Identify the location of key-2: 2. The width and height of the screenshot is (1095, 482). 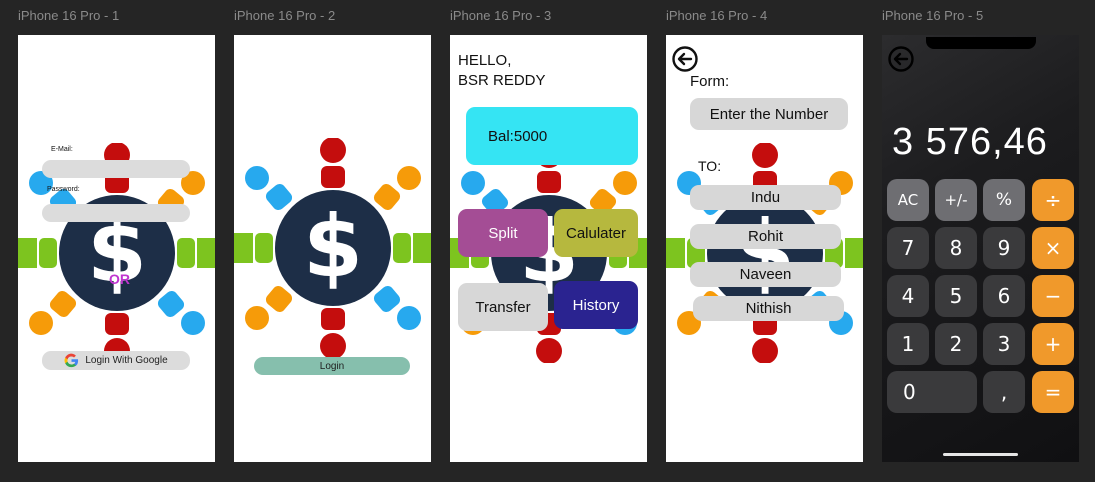
(956, 344).